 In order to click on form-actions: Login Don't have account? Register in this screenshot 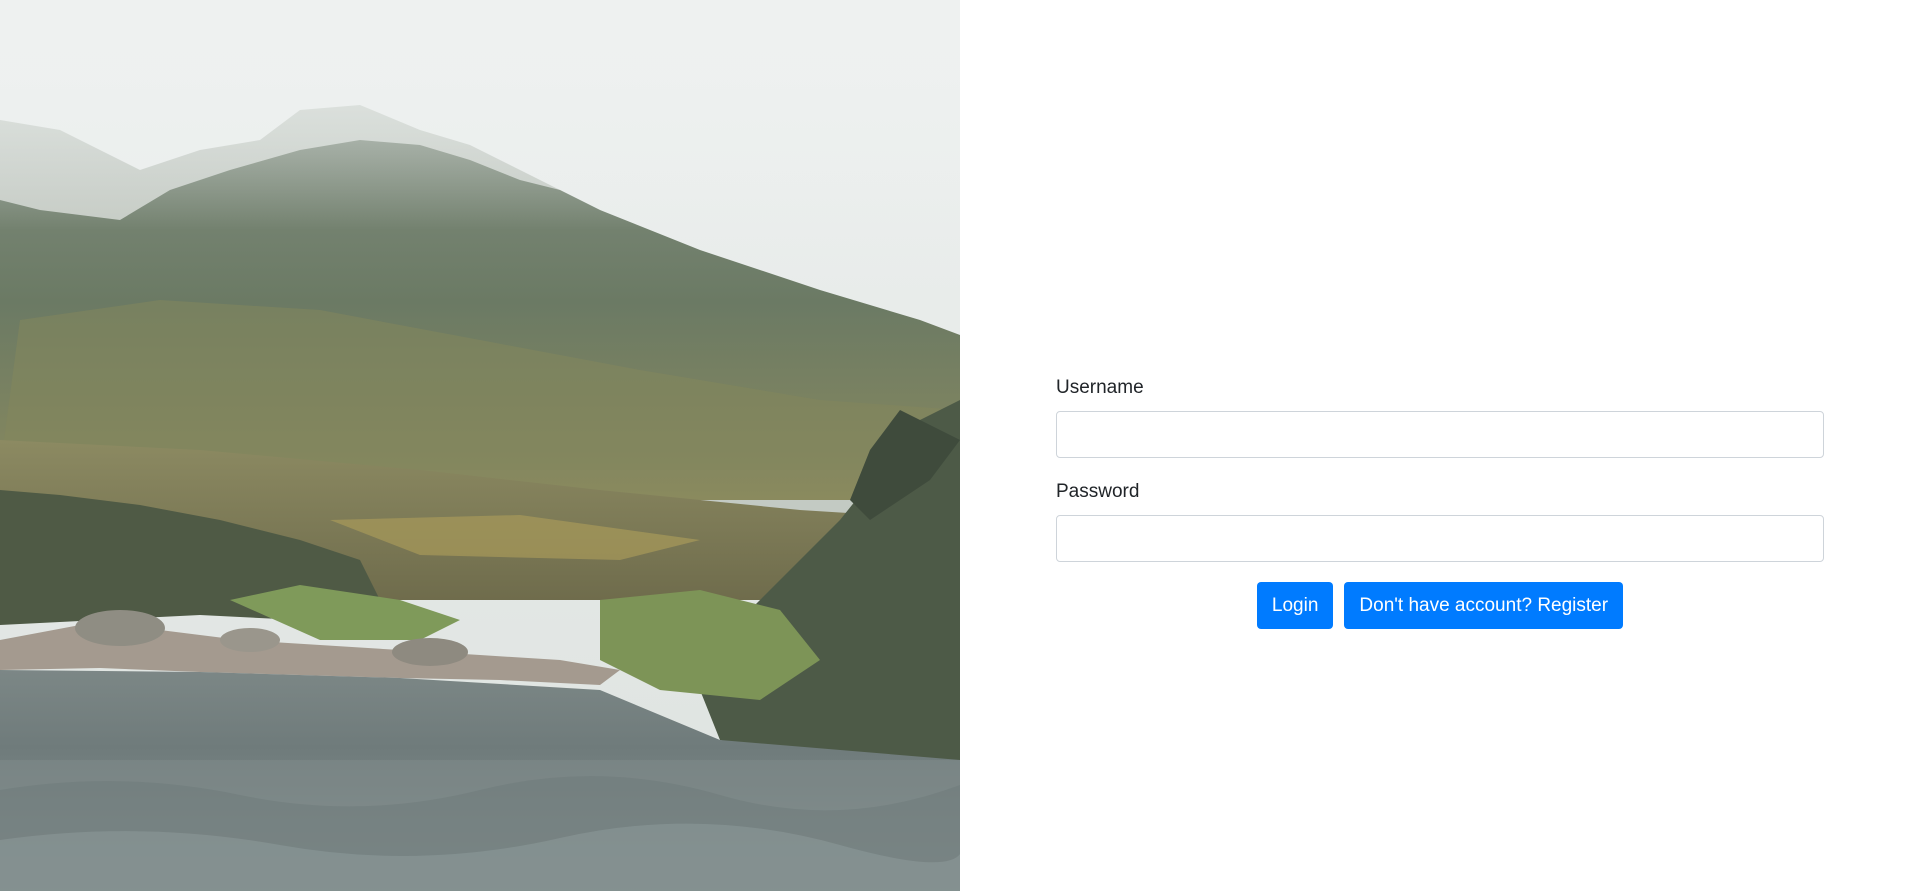, I will do `click(1440, 605)`.